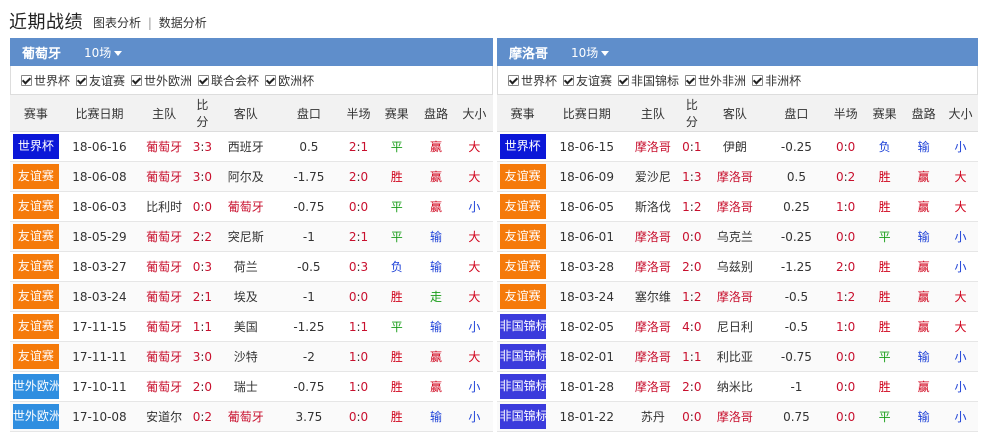 This screenshot has height=432, width=988. What do you see at coordinates (960, 386) in the screenshot?
I see `over-under: 小` at bounding box center [960, 386].